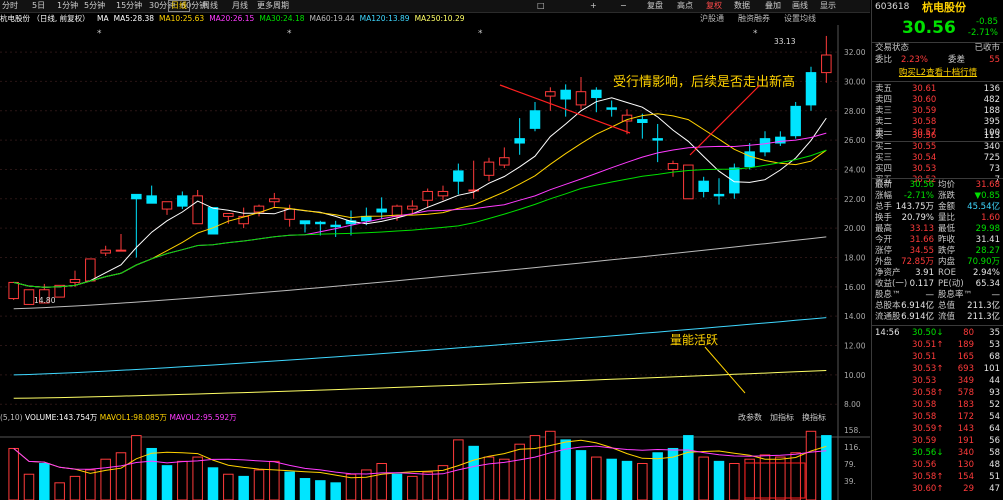  Describe the element at coordinates (994, 381) in the screenshot. I see `tick-count: 44` at that location.